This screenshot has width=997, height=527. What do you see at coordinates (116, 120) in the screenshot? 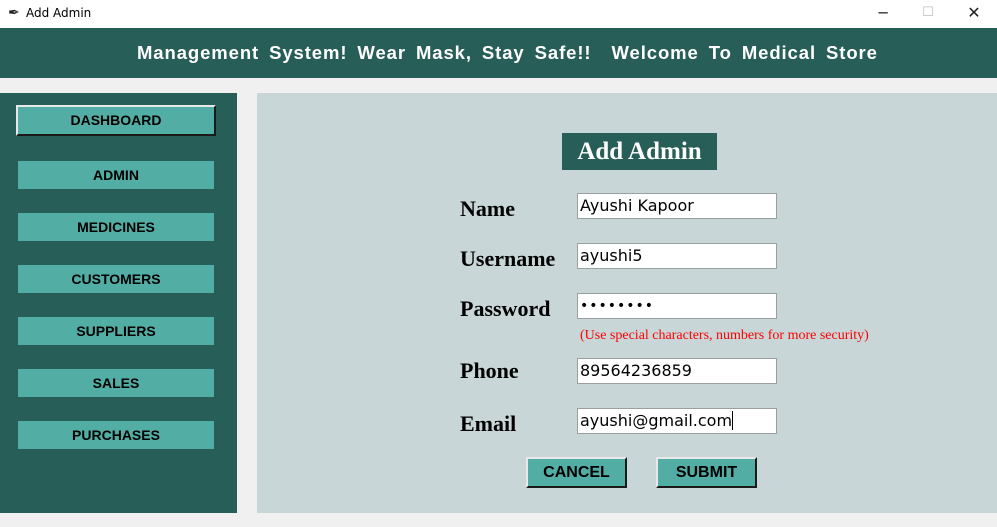
I see `sidebar-item-dashboard: DASHBOARD` at bounding box center [116, 120].